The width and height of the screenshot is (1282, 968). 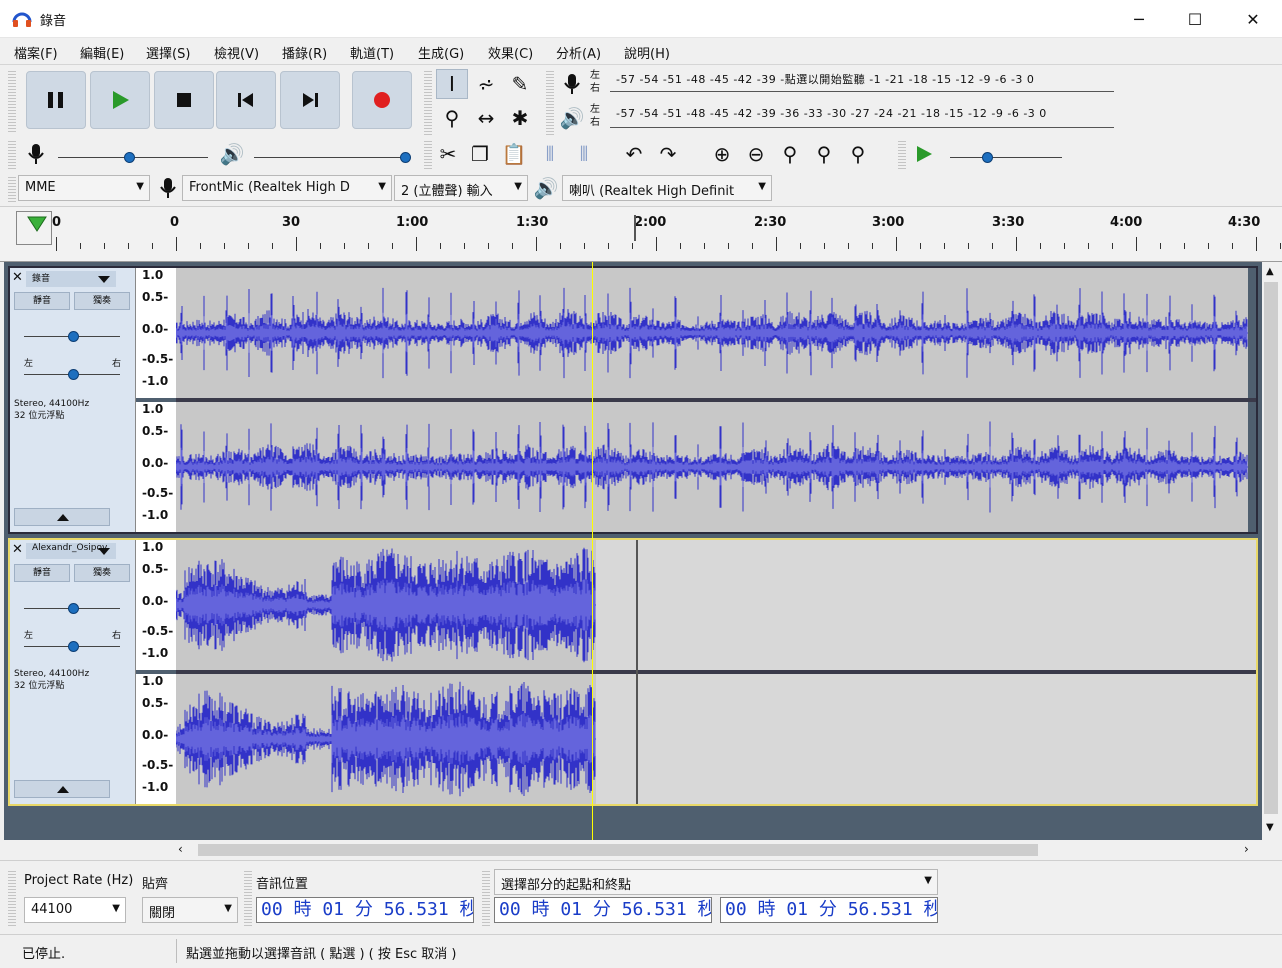 I want to click on output-device-select: 喇叭 (Realtek High Definit ▼, so click(x=667, y=188).